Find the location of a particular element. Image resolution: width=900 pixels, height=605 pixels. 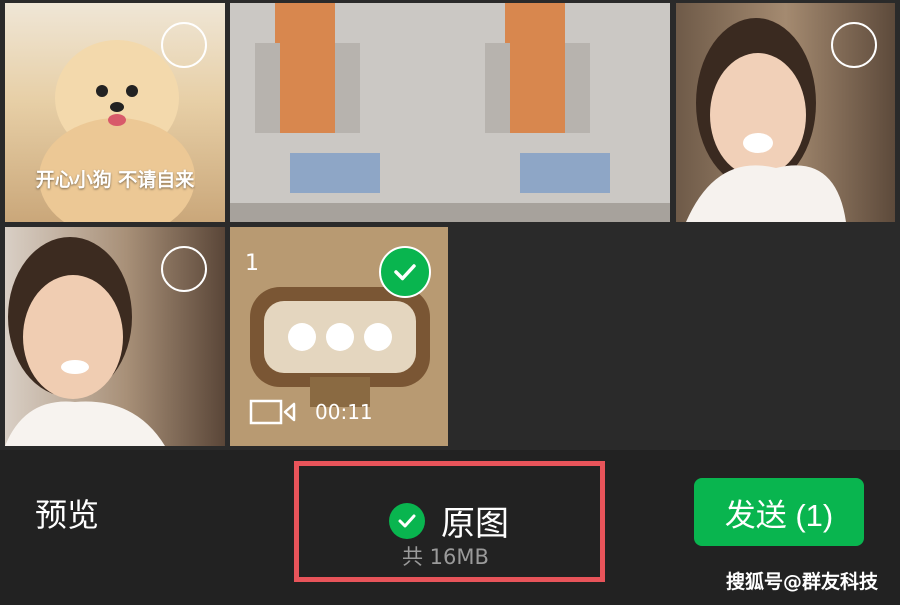

original-image-highlight-box: 原图 共 16MB is located at coordinates (449, 521).